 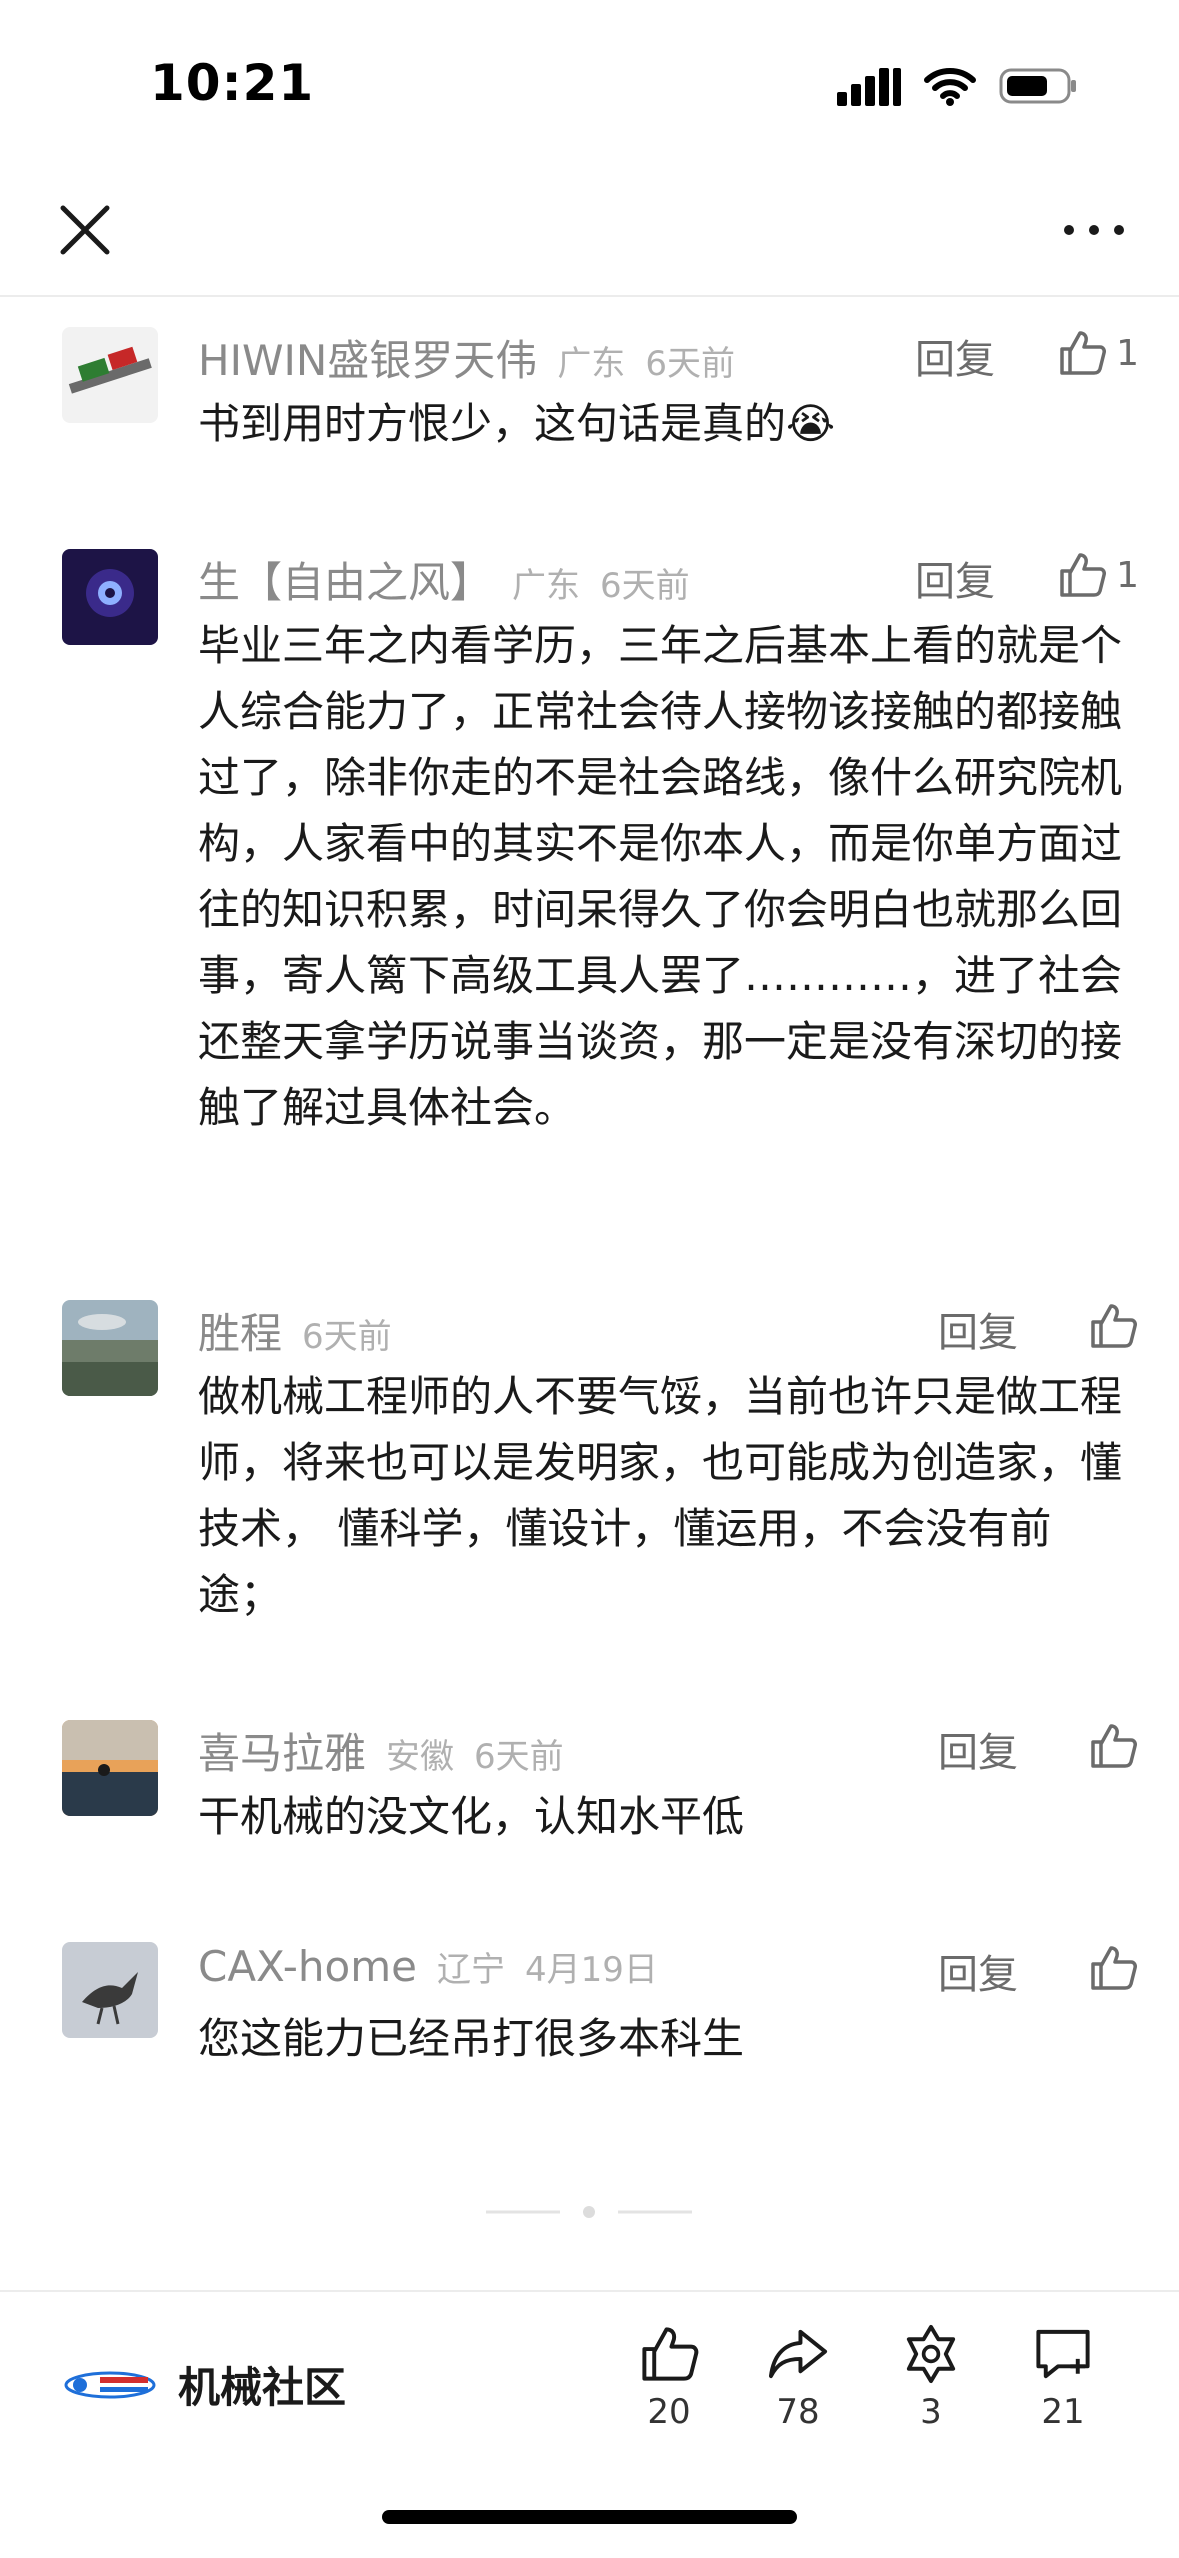 I want to click on comment-time: 4月19日, so click(x=591, y=1970).